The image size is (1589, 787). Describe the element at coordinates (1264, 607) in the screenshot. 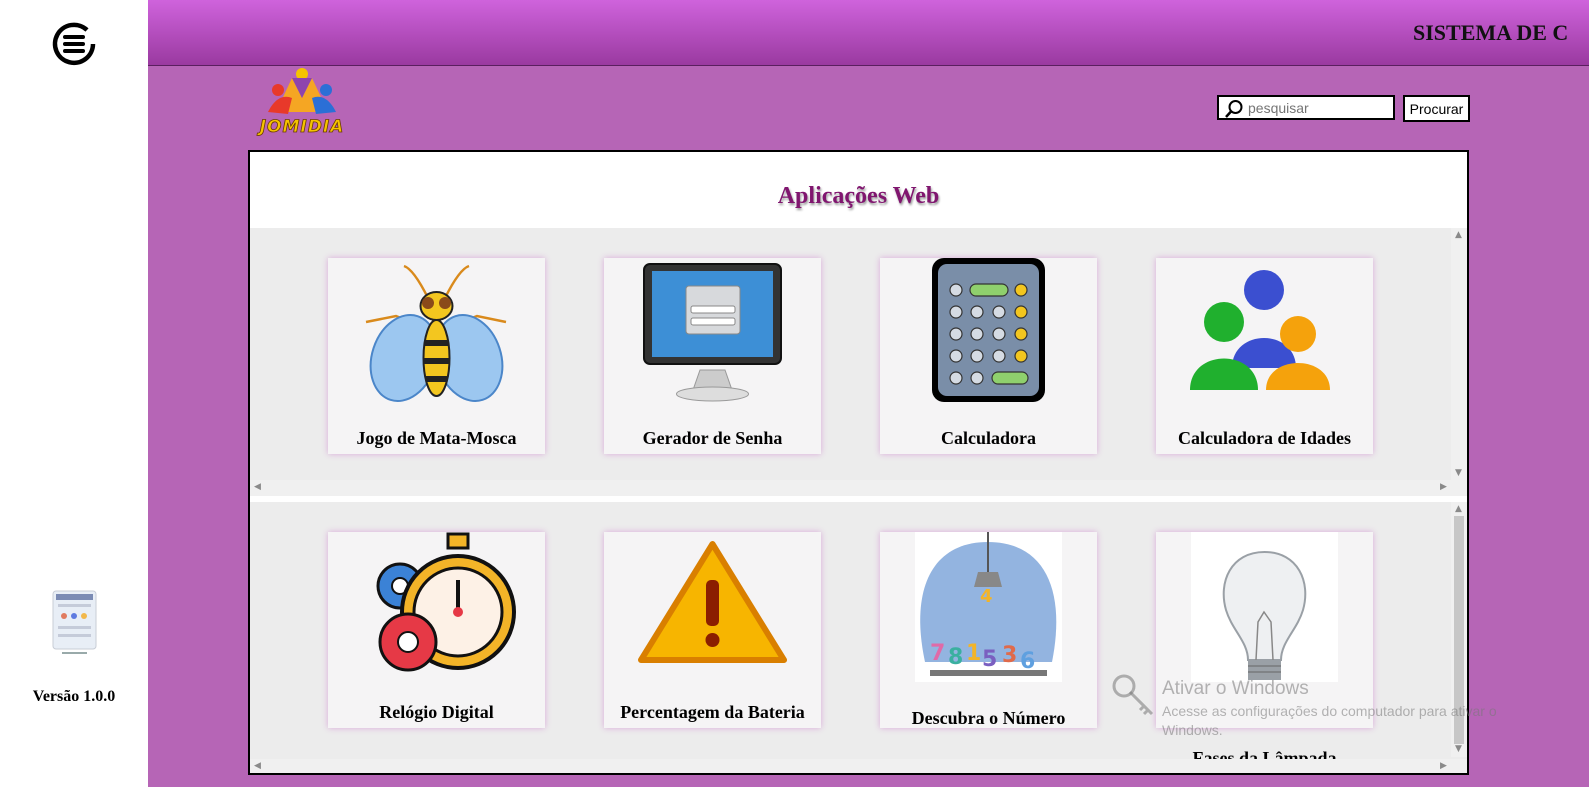

I see `lightbulb-icon` at that location.